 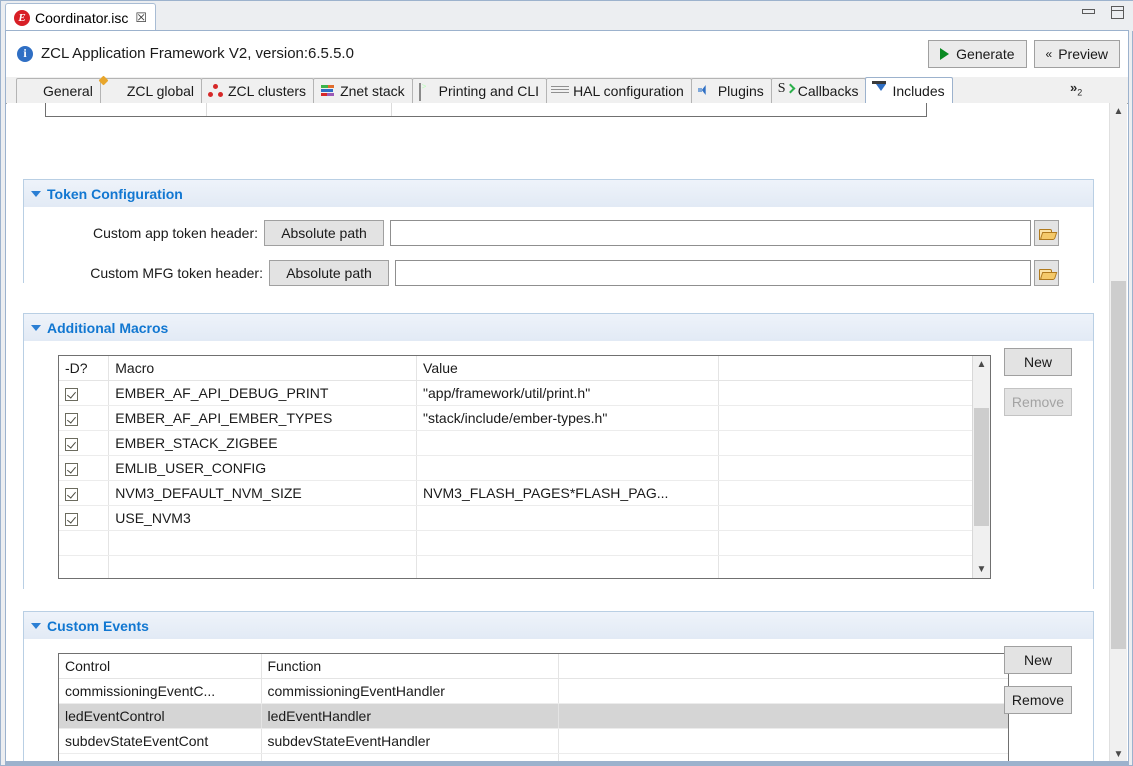 What do you see at coordinates (1049, 54) in the screenshot?
I see `double-chevron-left-icon: «` at bounding box center [1049, 54].